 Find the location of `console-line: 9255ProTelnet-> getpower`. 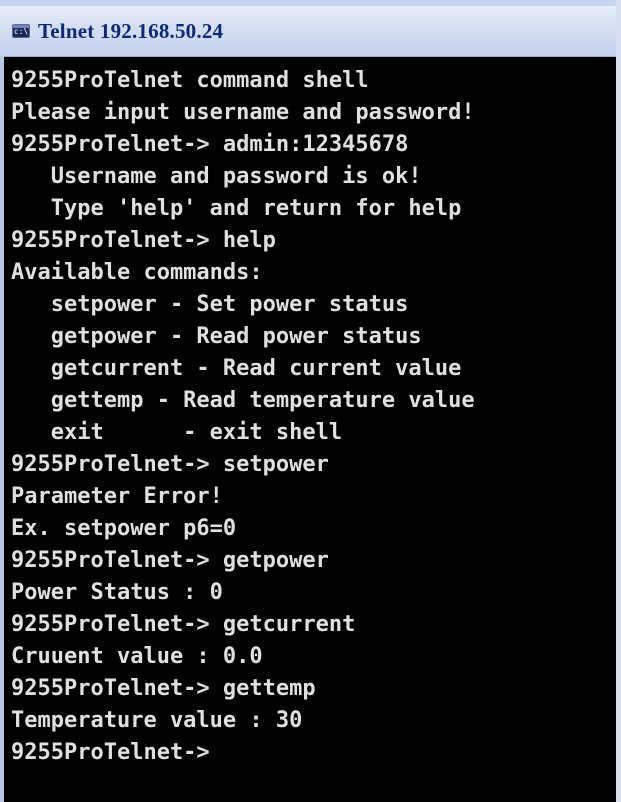

console-line: 9255ProTelnet-> getpower is located at coordinates (170, 560).